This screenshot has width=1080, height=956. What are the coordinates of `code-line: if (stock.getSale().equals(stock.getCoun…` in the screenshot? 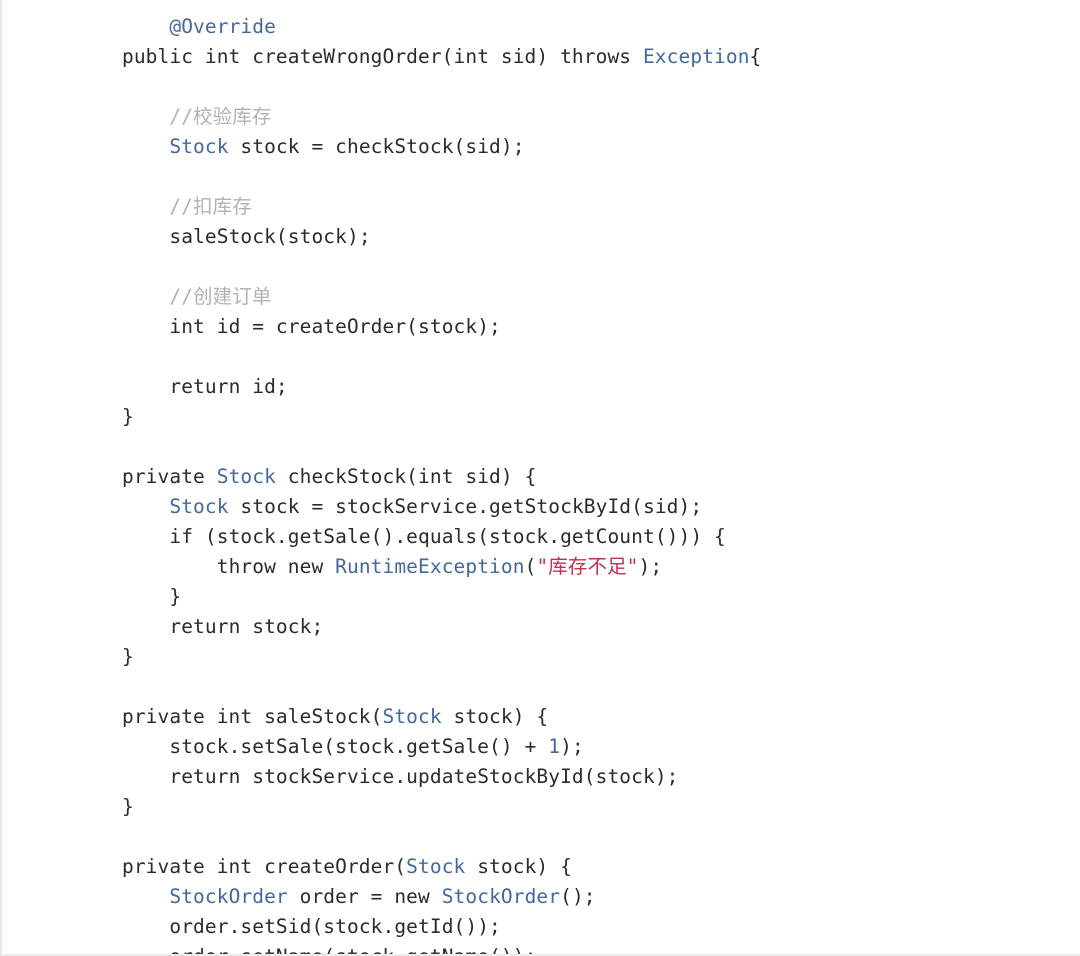 It's located at (601, 537).